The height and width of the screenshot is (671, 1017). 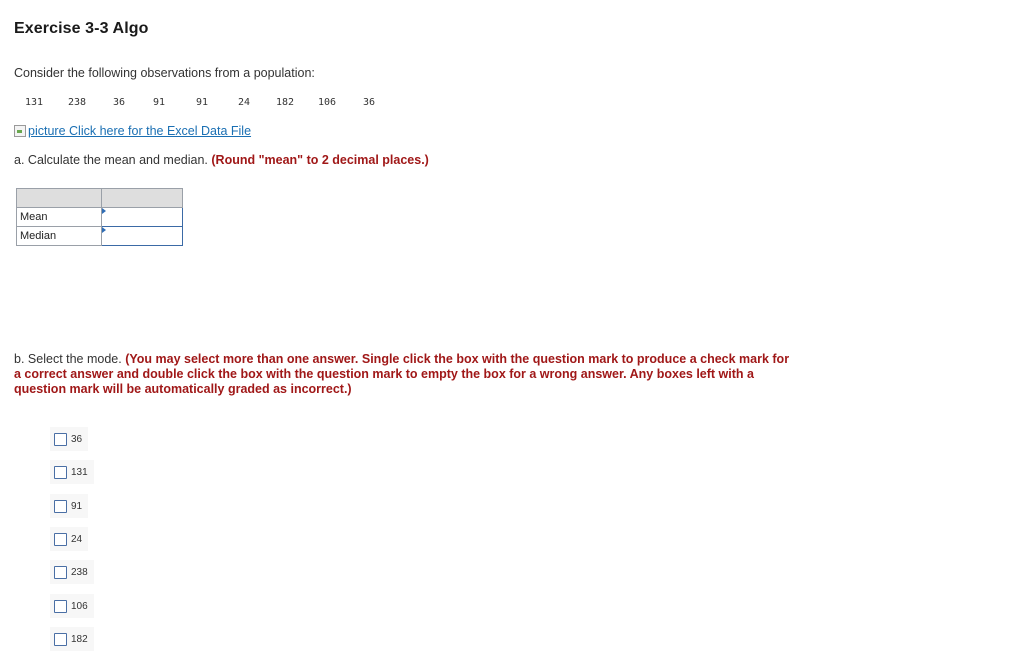 What do you see at coordinates (327, 102) in the screenshot?
I see `observation-value: 106` at bounding box center [327, 102].